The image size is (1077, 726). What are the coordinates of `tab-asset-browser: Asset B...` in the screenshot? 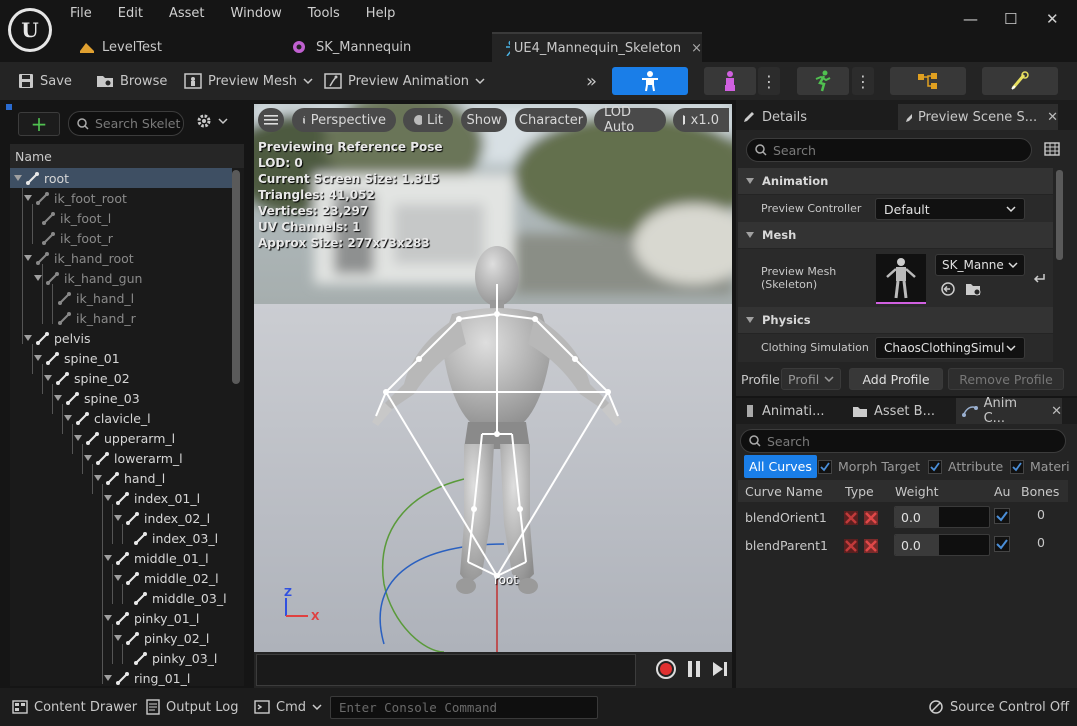 It's located at (900, 411).